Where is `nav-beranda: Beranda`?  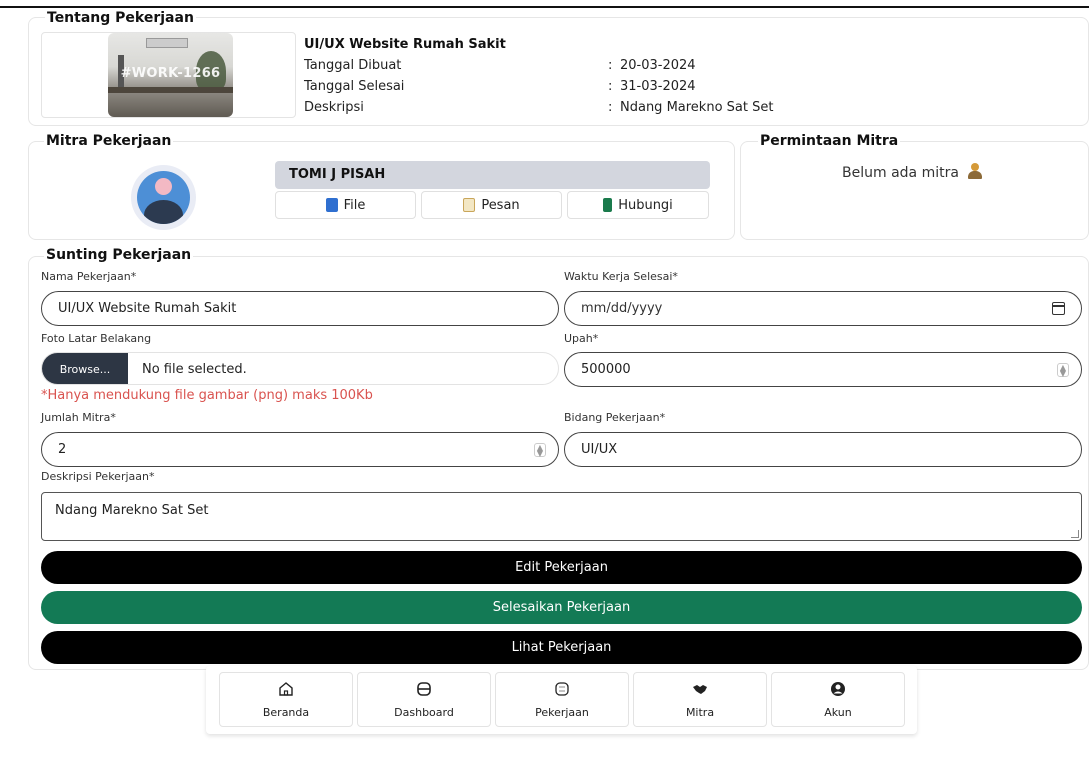 nav-beranda: Beranda is located at coordinates (286, 699).